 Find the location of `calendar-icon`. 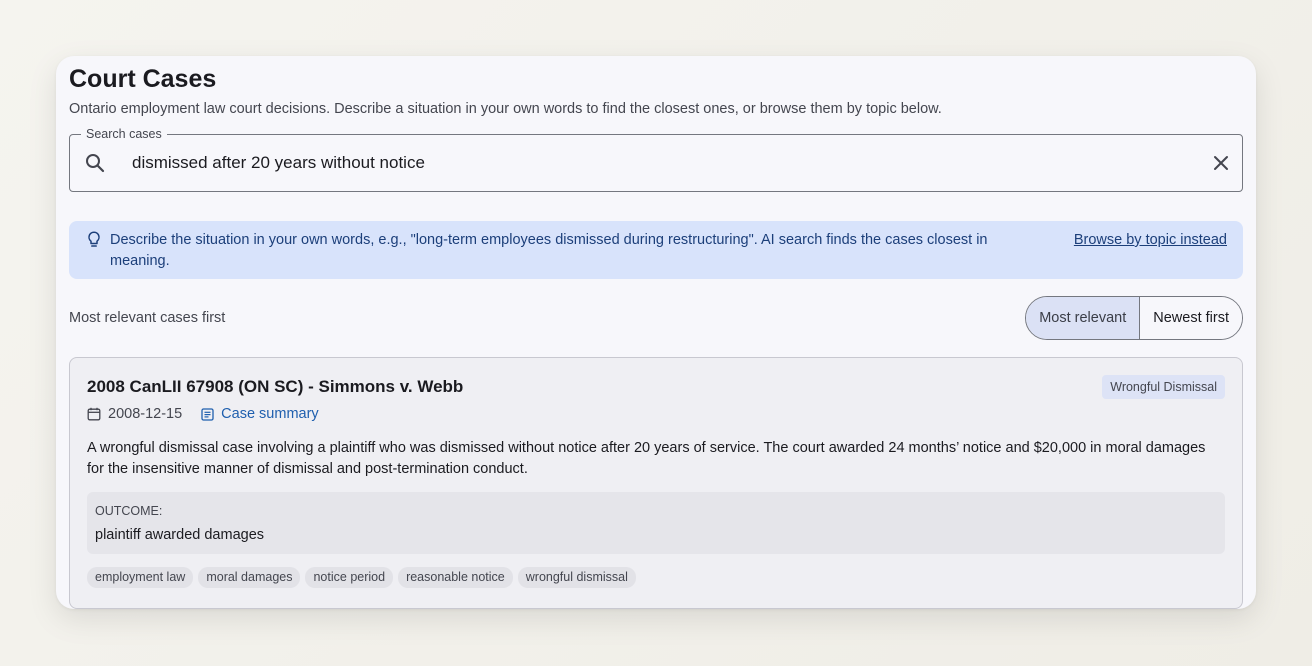

calendar-icon is located at coordinates (94, 414).